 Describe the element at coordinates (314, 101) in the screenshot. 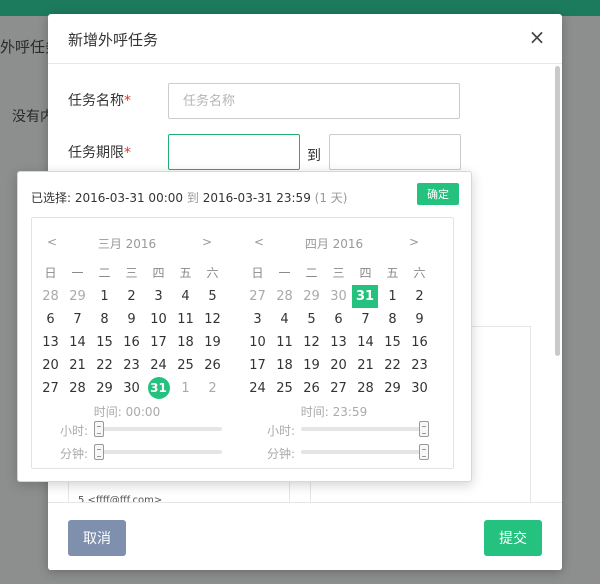

I see `task-name-input` at that location.